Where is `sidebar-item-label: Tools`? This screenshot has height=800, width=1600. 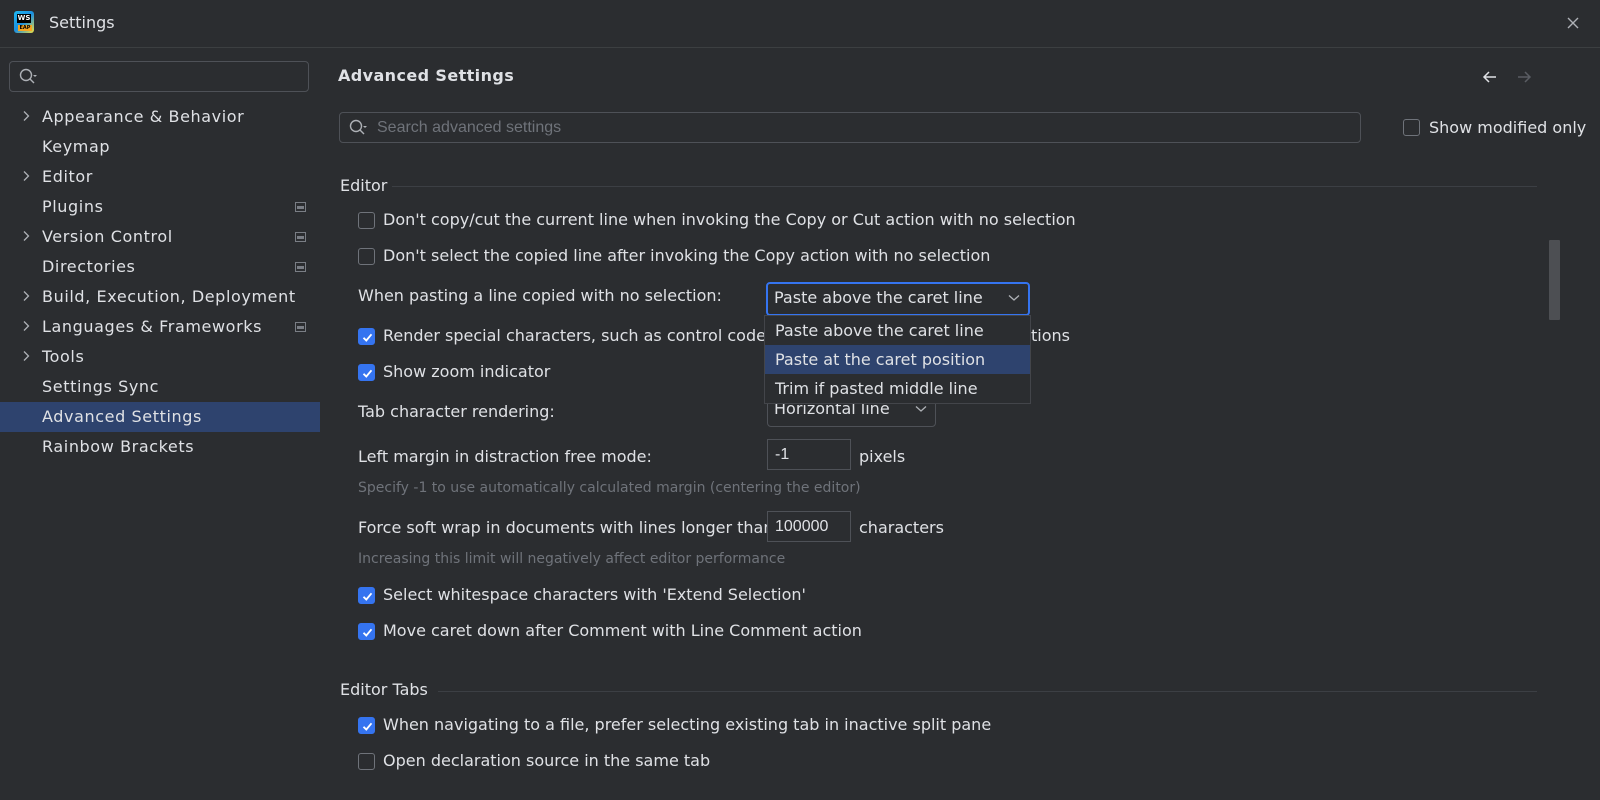 sidebar-item-label: Tools is located at coordinates (63, 356).